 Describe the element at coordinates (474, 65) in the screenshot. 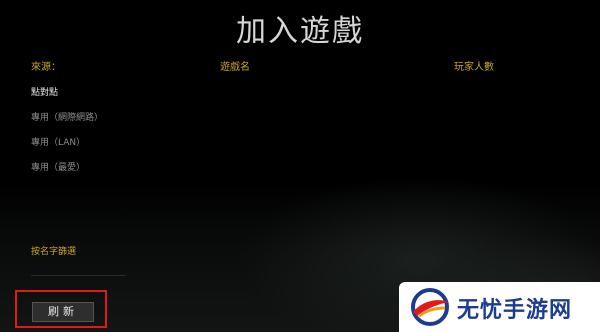

I see `column-header-players: 玩家人數` at that location.